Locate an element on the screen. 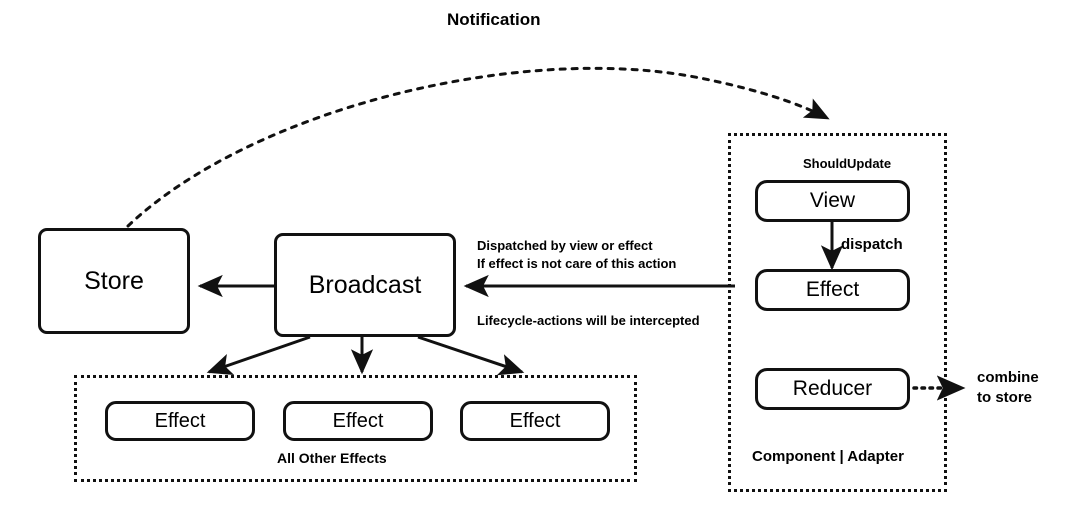  label-dispatch: dispatch is located at coordinates (872, 244).